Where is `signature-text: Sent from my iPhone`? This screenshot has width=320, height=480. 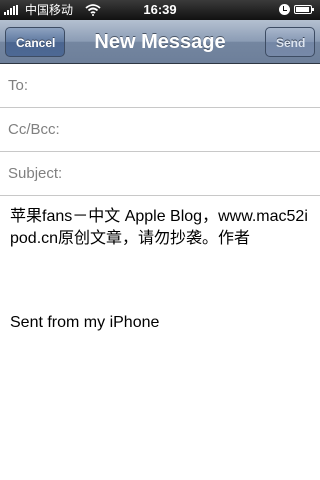
signature-text: Sent from my iPhone is located at coordinates (84, 323).